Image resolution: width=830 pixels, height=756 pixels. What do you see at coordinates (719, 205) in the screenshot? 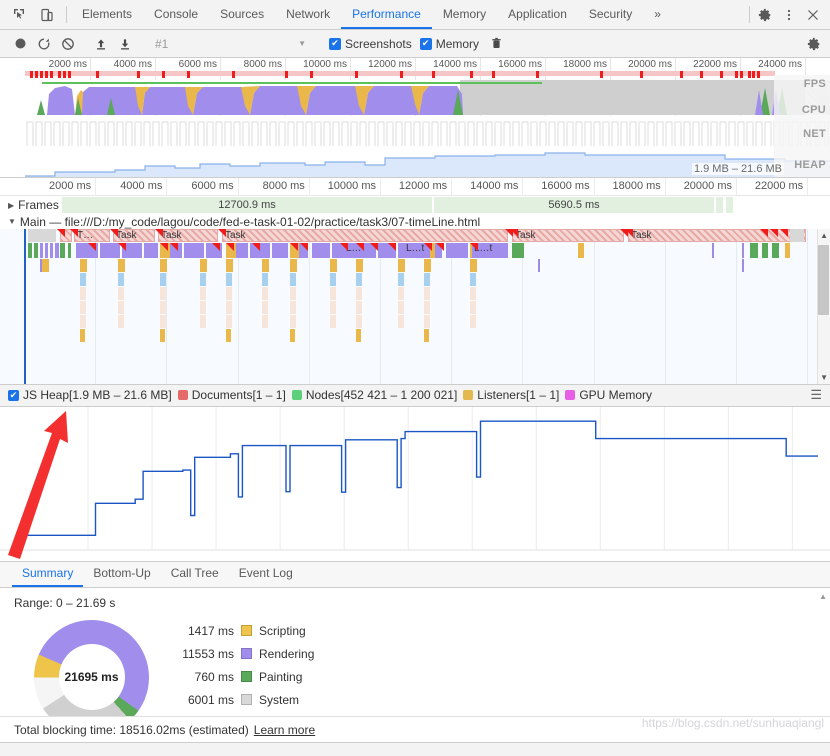
I see `frame-block` at bounding box center [719, 205].